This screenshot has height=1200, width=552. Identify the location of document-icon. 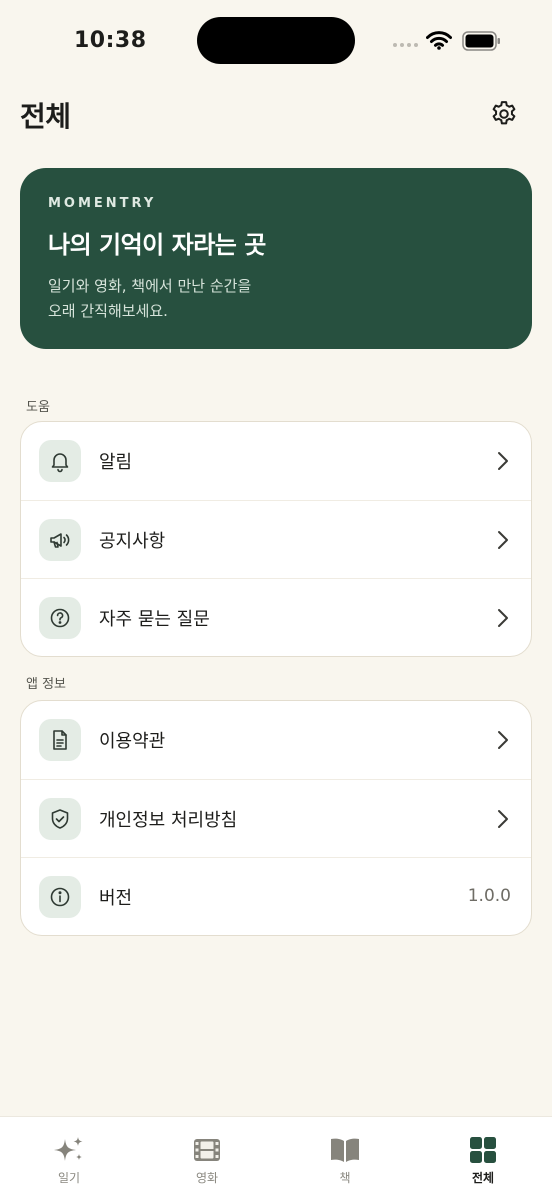
(60, 740).